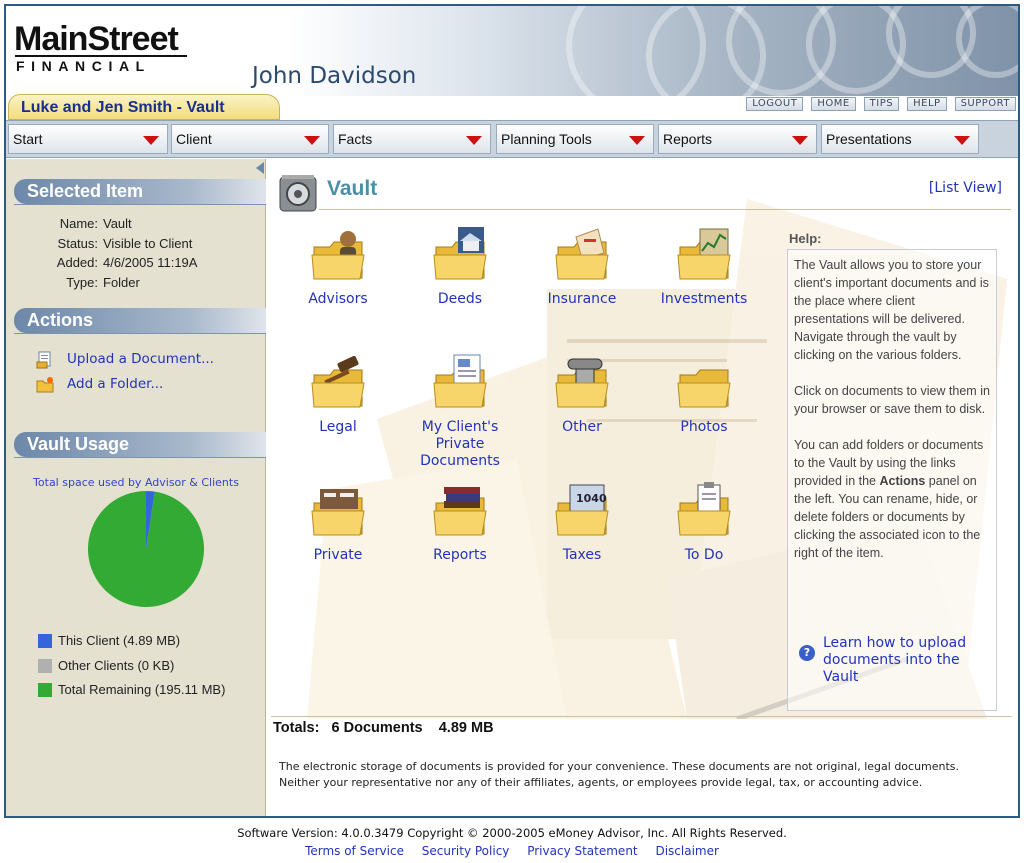  I want to click on vault-usage-heading: Vault Usage, so click(140, 444).